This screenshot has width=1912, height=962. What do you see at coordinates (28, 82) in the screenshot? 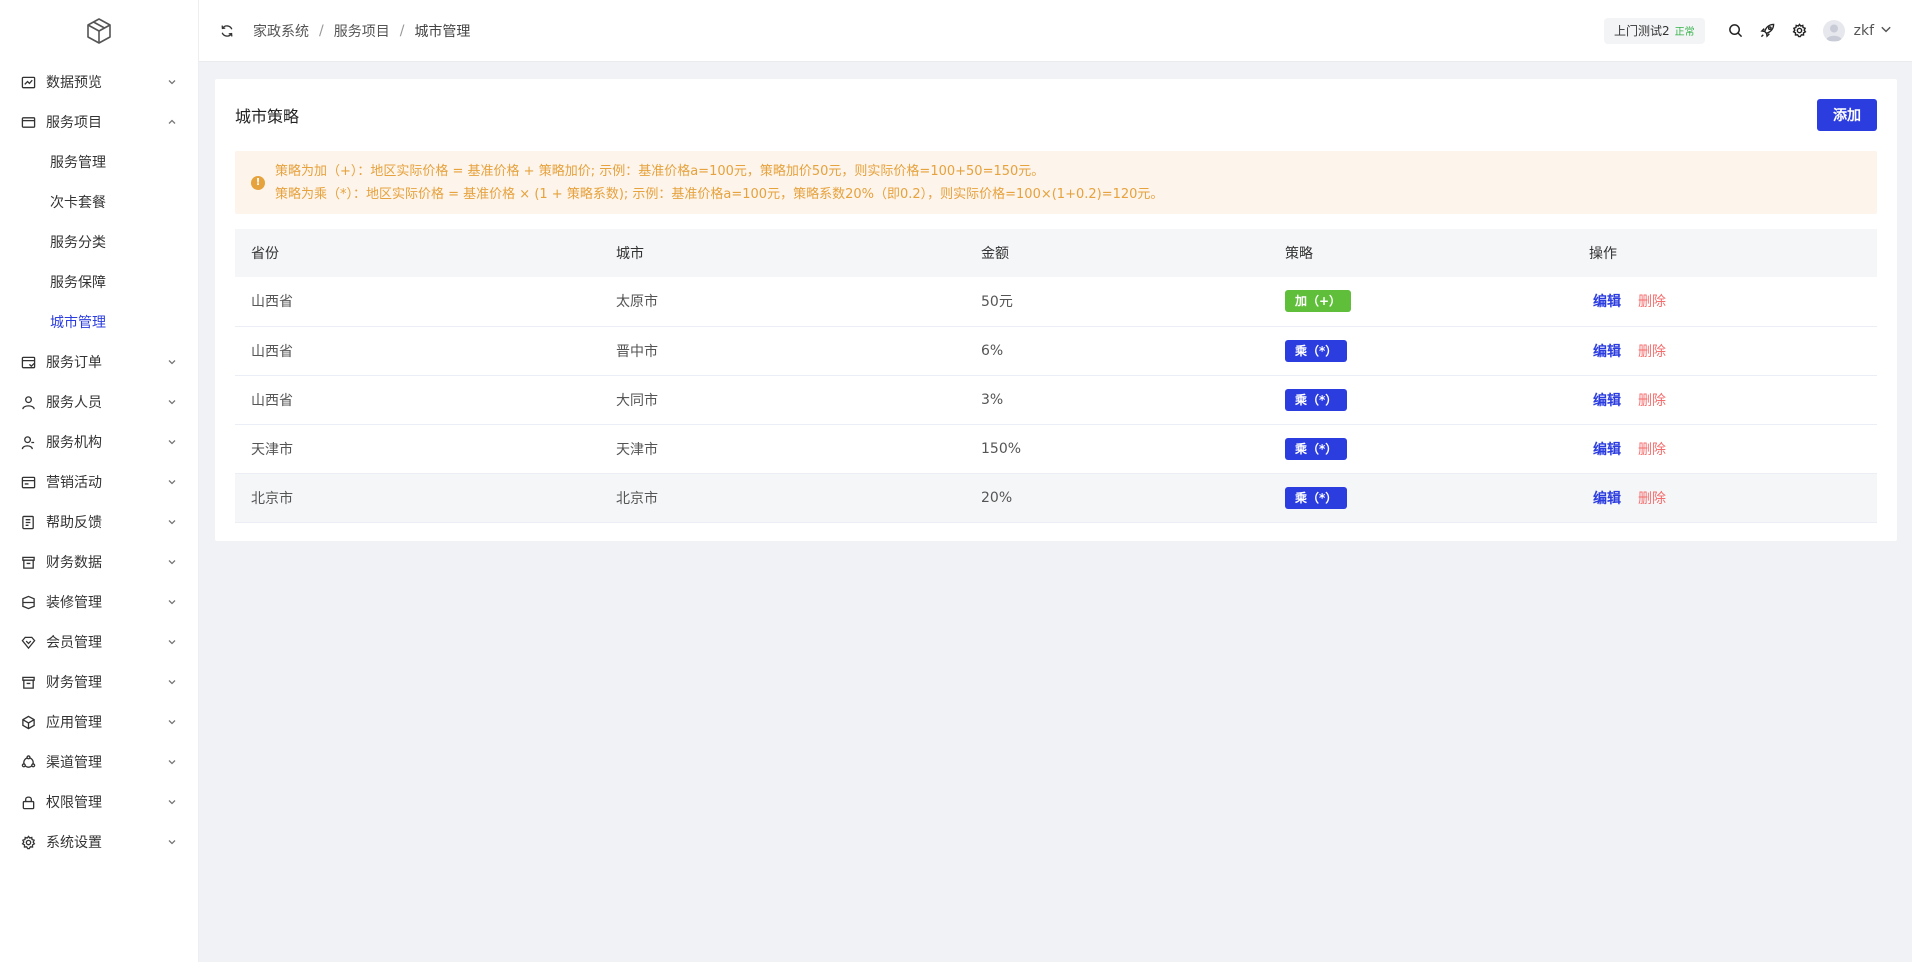
I see `chart-icon` at bounding box center [28, 82].